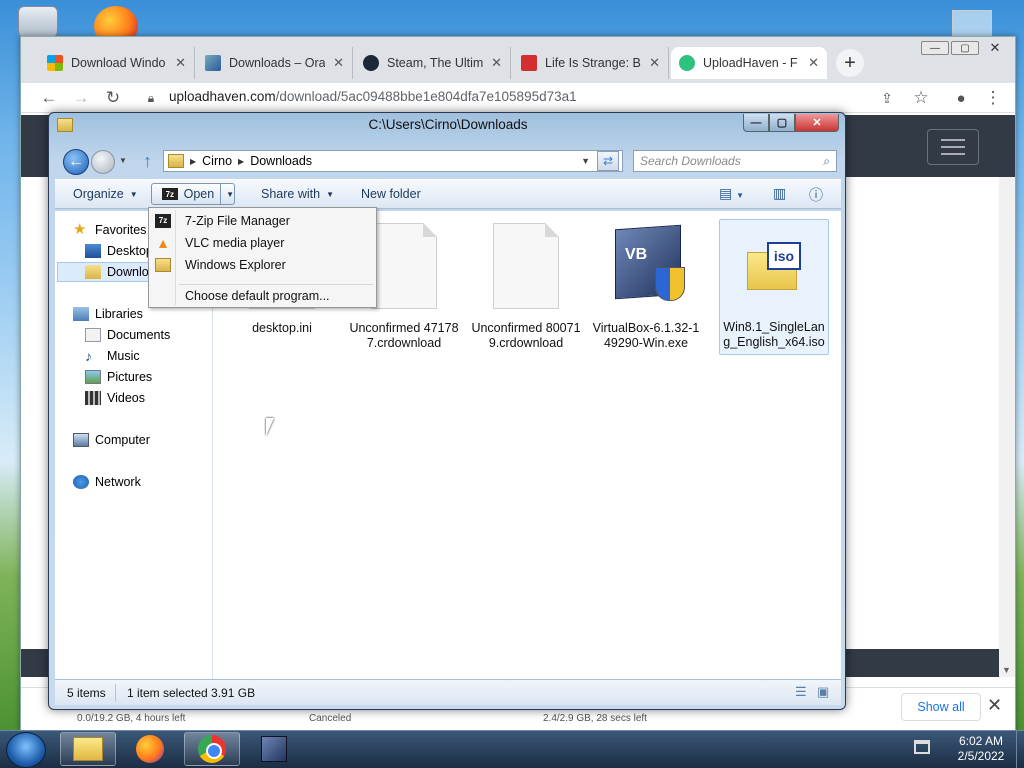  Describe the element at coordinates (131, 718) in the screenshot. I see `download-item-1-status: 0.0/19.2 GB, 4 hours left` at that location.